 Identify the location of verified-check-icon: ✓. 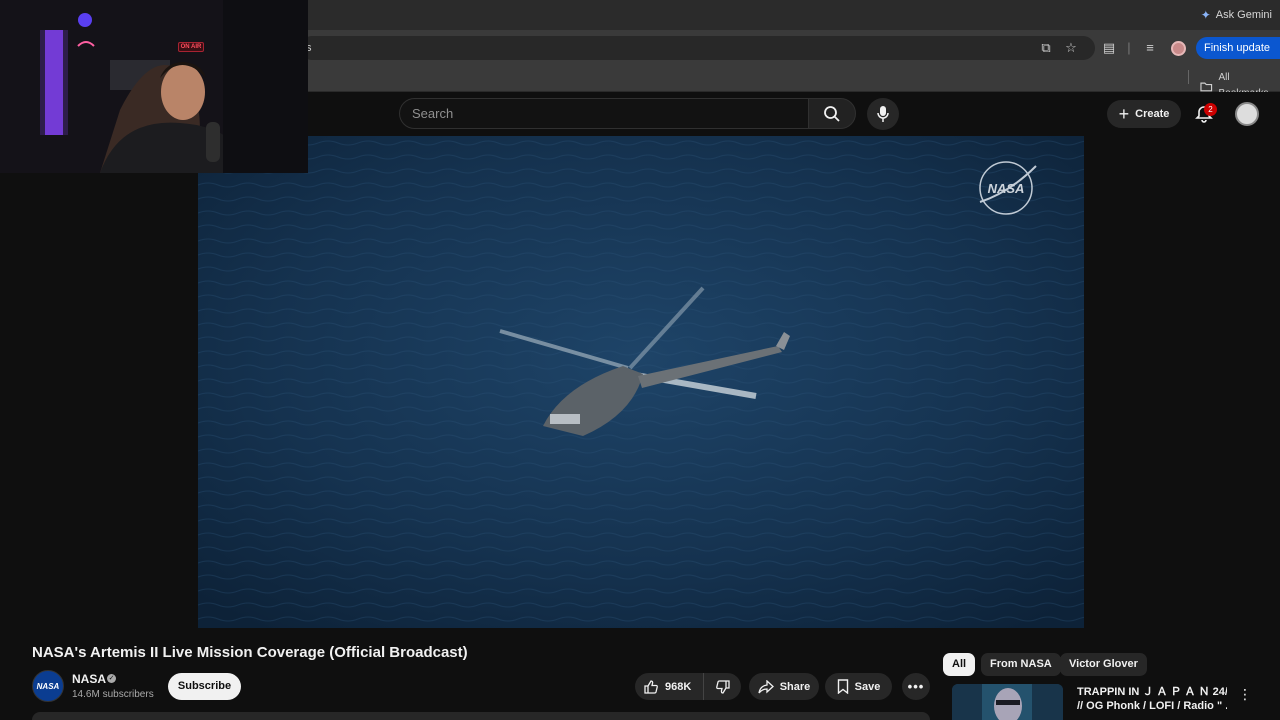
(111, 678).